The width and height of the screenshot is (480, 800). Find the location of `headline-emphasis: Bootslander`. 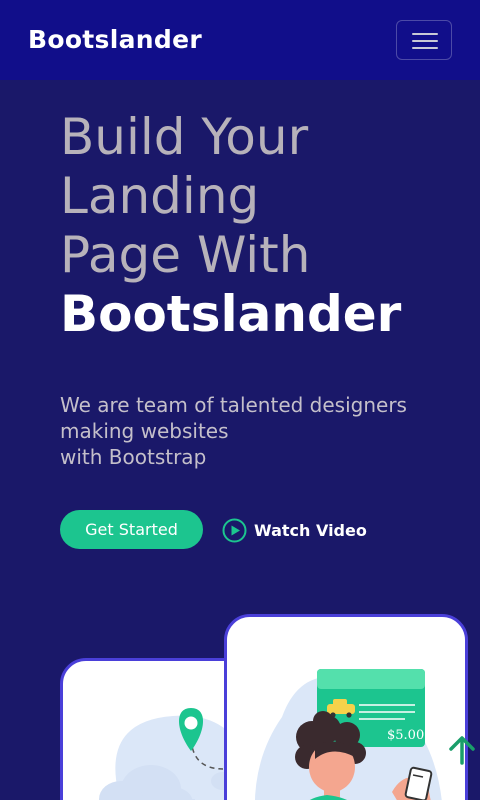

headline-emphasis: Bootslander is located at coordinates (231, 314).